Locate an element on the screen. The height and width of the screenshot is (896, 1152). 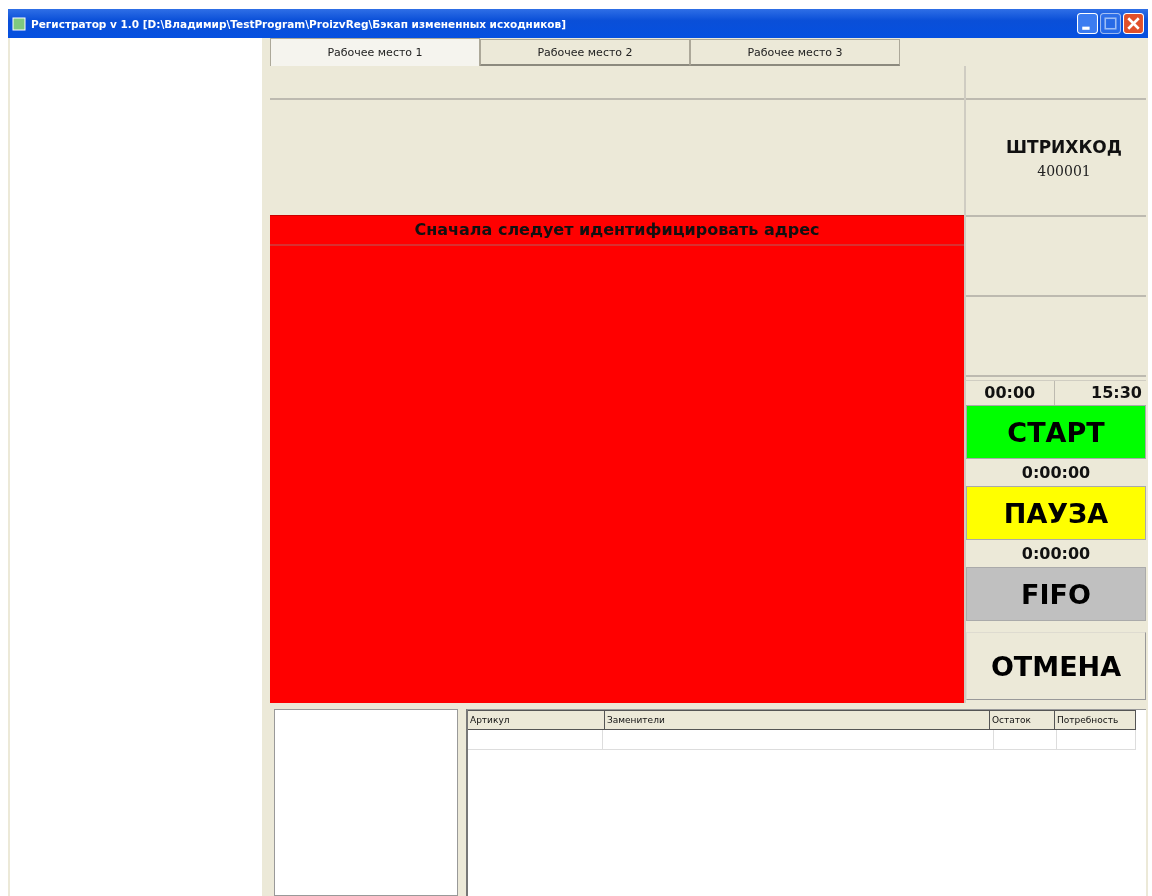
action-button: СТАРТ is located at coordinates (1056, 432).